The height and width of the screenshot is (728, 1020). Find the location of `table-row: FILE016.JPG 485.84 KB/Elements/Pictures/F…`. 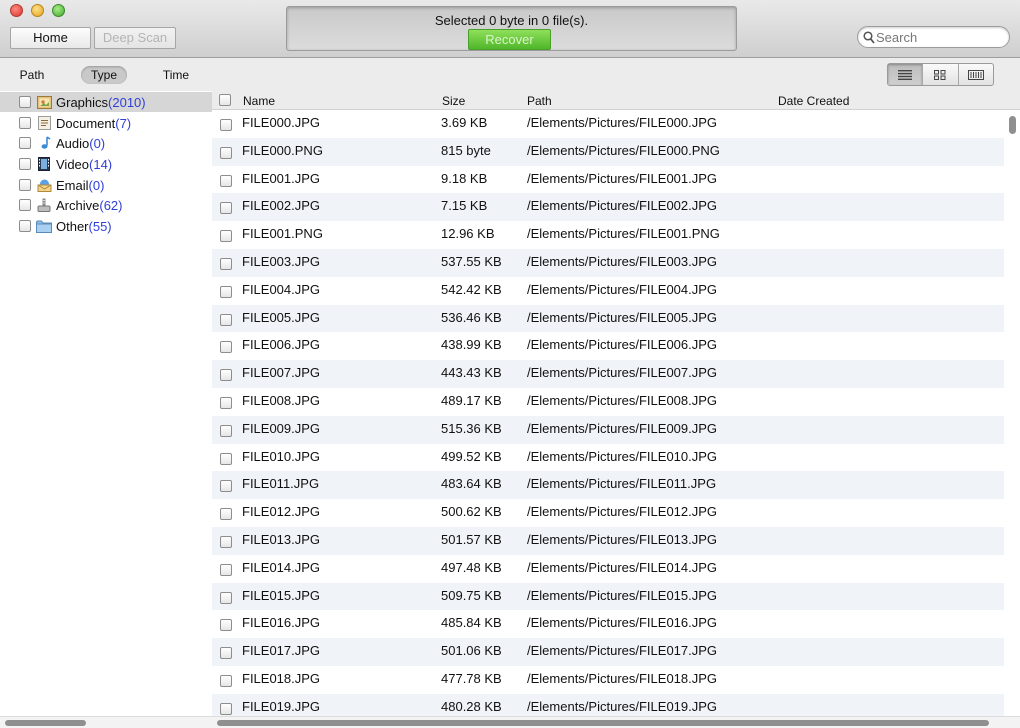

table-row: FILE016.JPG 485.84 KB/Elements/Pictures/F… is located at coordinates (609, 624).